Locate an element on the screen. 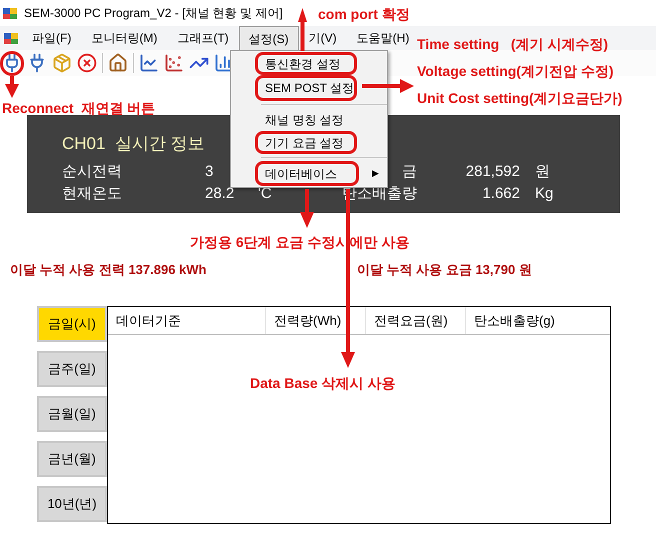 This screenshot has height=544, width=656. menu-item: 기기 요금 설정 is located at coordinates (309, 142).